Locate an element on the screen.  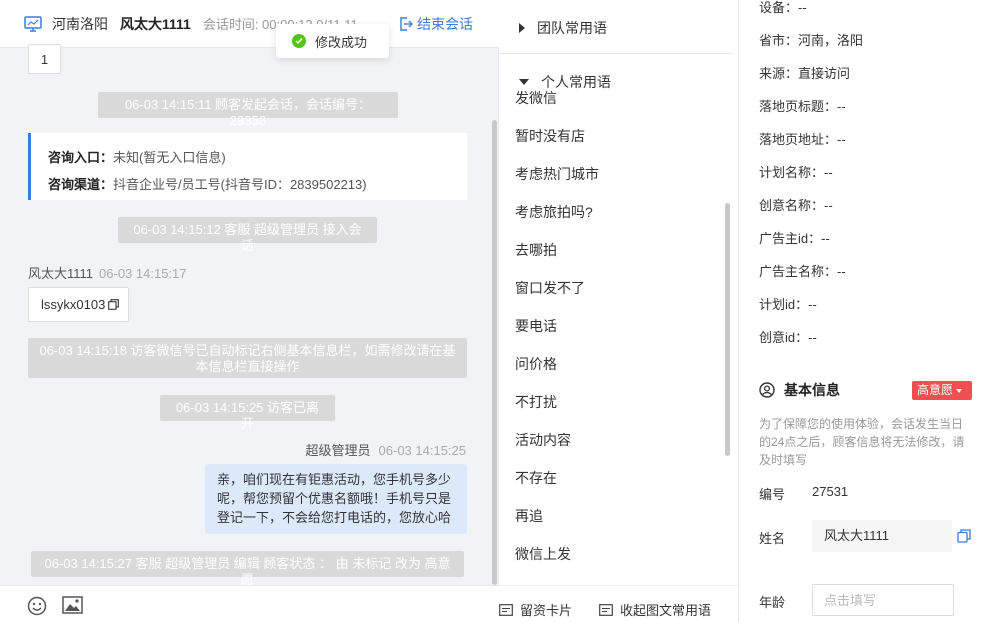
visitor-message-meta: 风太大1111 06-03 14:15:17 is located at coordinates (107, 272).